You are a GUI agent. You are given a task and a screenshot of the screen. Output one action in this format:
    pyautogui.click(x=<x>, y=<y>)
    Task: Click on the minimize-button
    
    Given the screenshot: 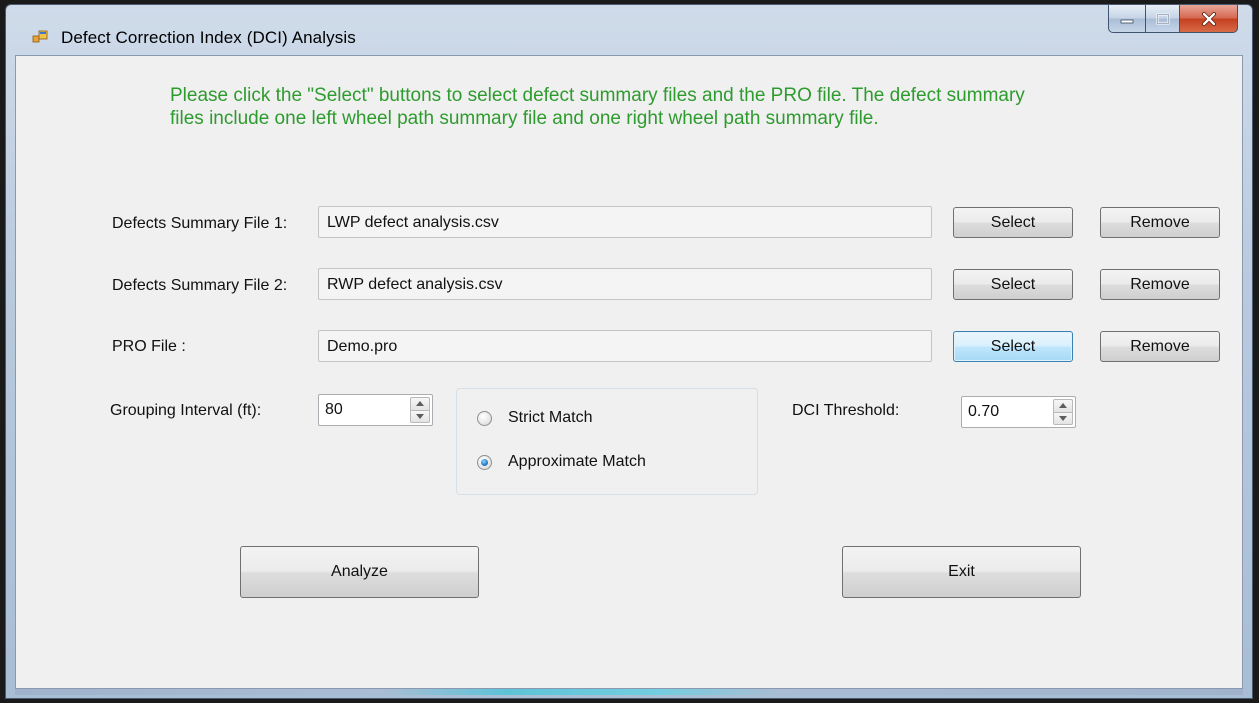 What is the action you would take?
    pyautogui.click(x=1127, y=19)
    